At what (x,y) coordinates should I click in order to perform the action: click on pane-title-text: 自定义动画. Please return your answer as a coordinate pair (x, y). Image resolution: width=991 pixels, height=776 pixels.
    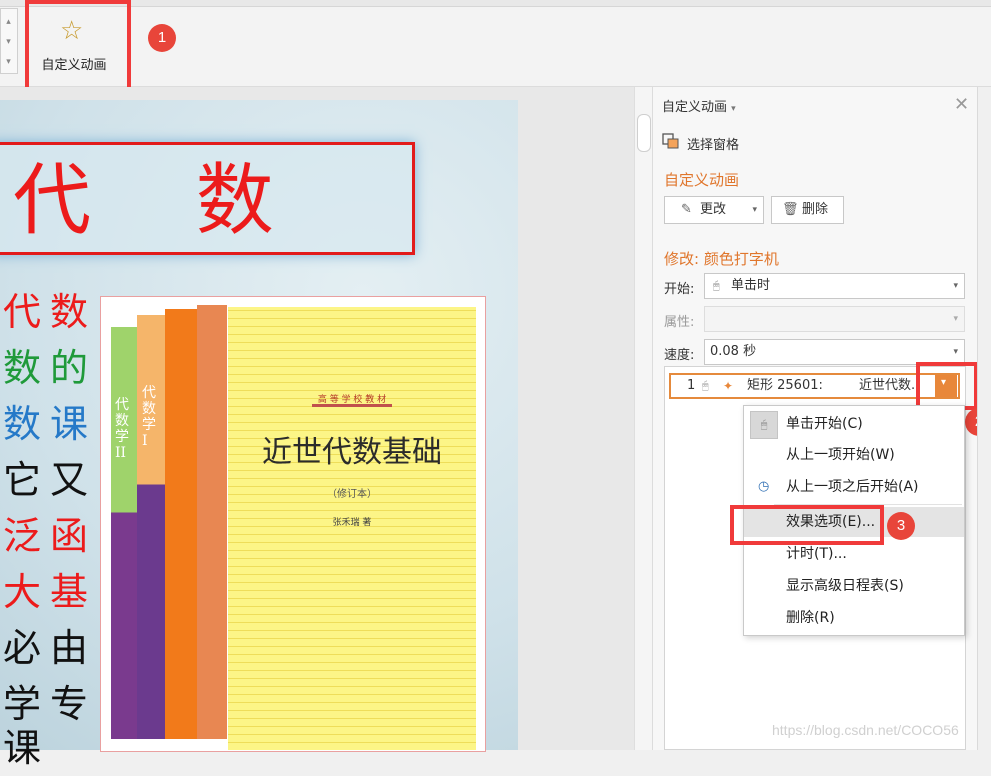
    Looking at the image, I should click on (695, 107).